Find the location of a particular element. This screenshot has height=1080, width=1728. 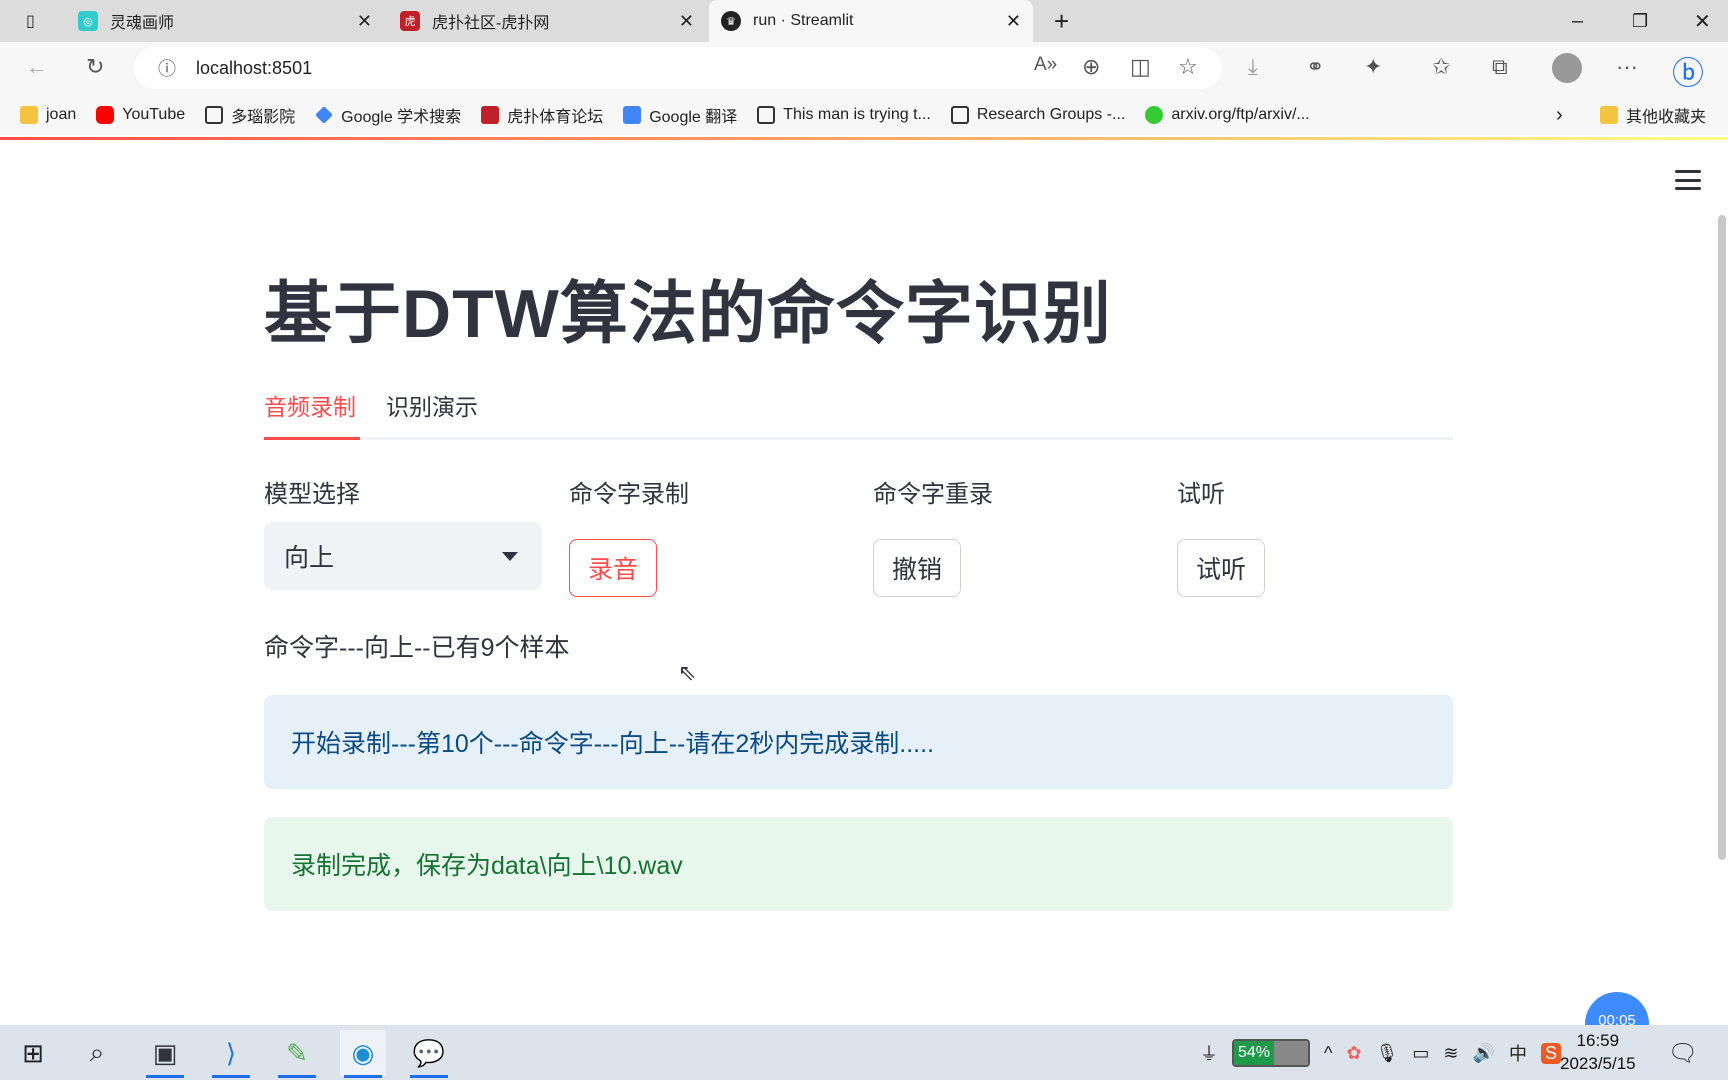

smiley-icon is located at coordinates (1154, 115).